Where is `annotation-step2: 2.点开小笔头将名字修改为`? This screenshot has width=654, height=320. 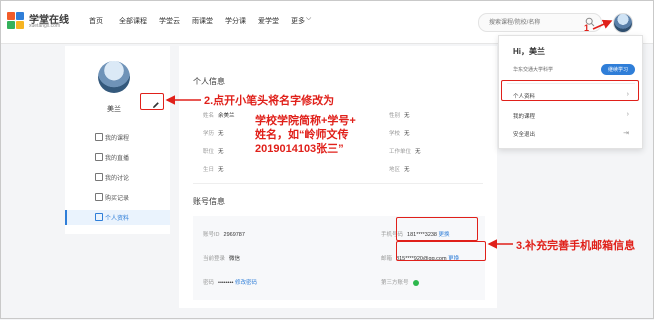 annotation-step2: 2.点开小笔头将名字修改为 is located at coordinates (269, 101).